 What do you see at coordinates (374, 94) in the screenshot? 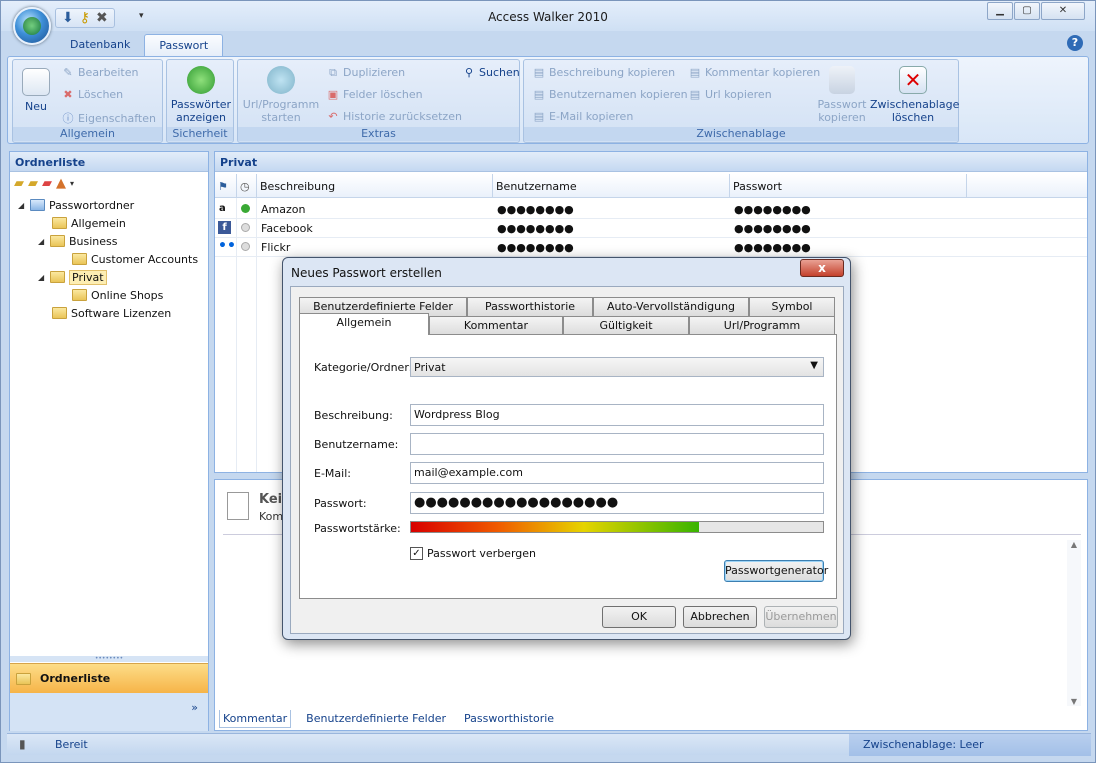
I see `felder-loeschen-button: ▣ Felder löschen` at bounding box center [374, 94].